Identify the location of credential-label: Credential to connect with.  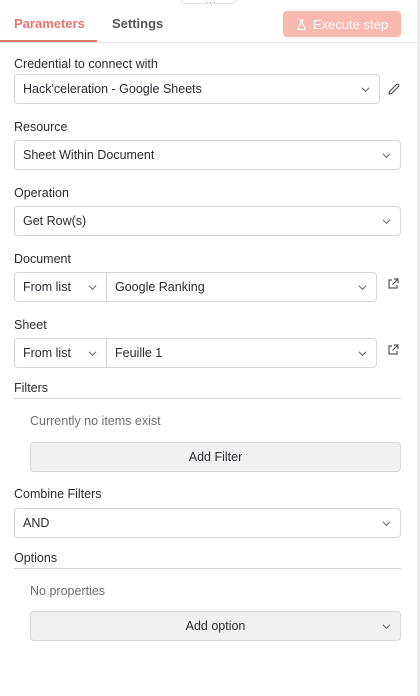
(86, 64).